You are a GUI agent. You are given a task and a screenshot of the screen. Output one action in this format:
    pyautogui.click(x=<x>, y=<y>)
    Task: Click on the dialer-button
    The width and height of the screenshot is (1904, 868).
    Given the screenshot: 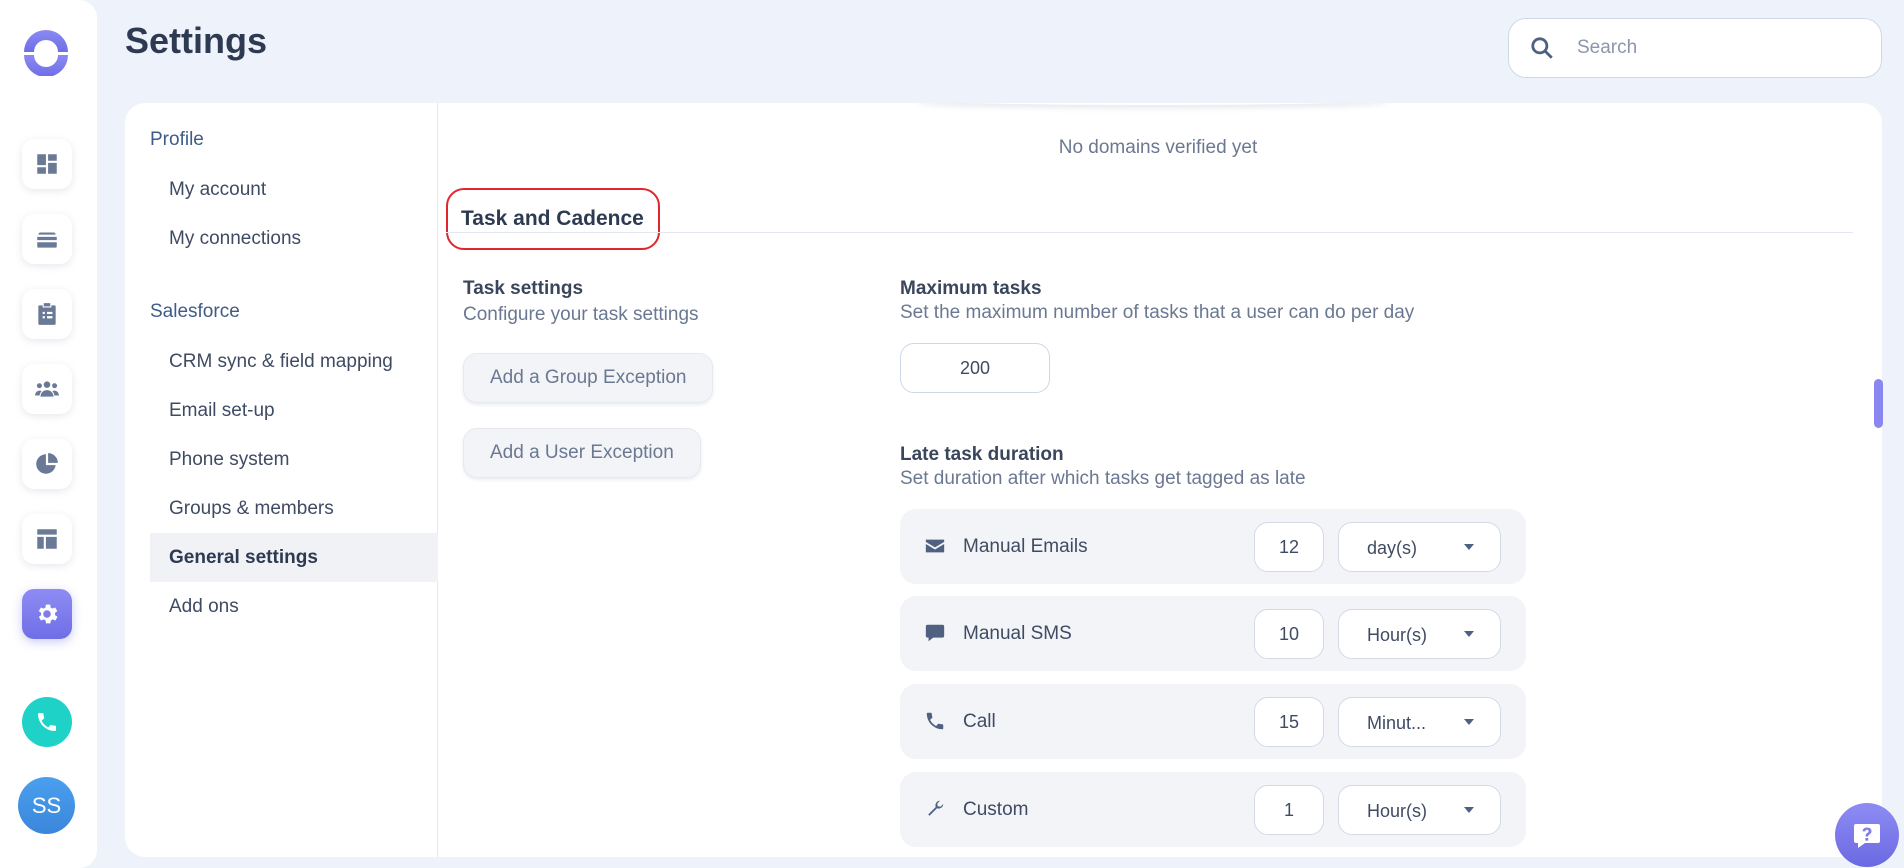 What is the action you would take?
    pyautogui.click(x=47, y=722)
    